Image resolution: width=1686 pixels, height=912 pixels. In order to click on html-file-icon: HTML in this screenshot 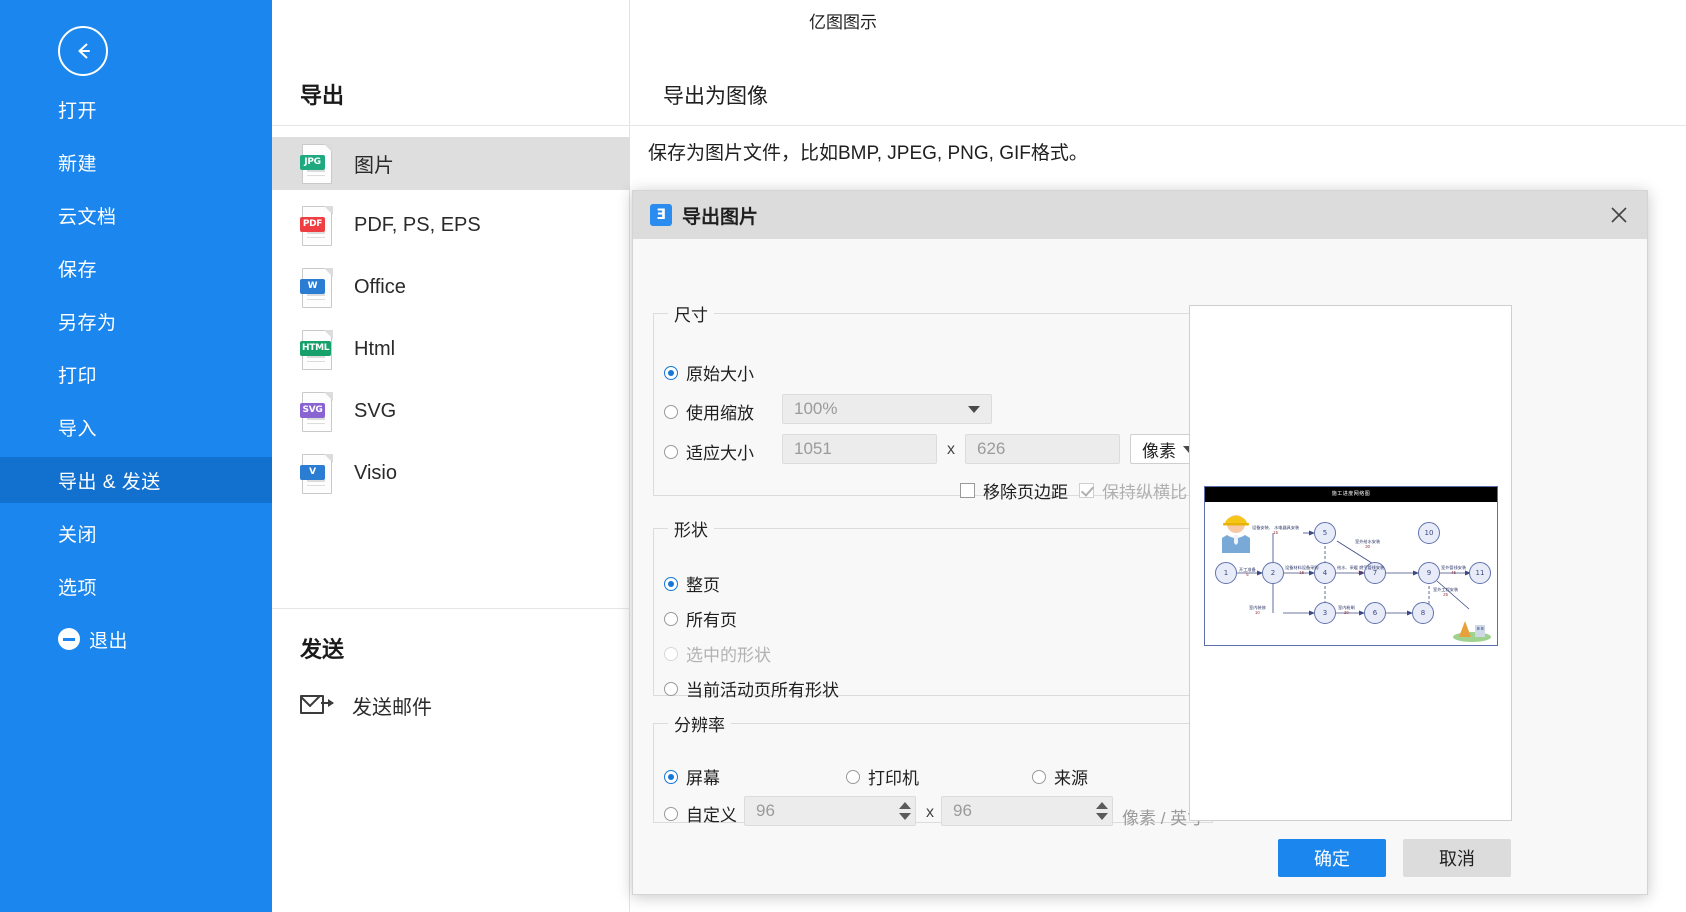, I will do `click(317, 349)`.